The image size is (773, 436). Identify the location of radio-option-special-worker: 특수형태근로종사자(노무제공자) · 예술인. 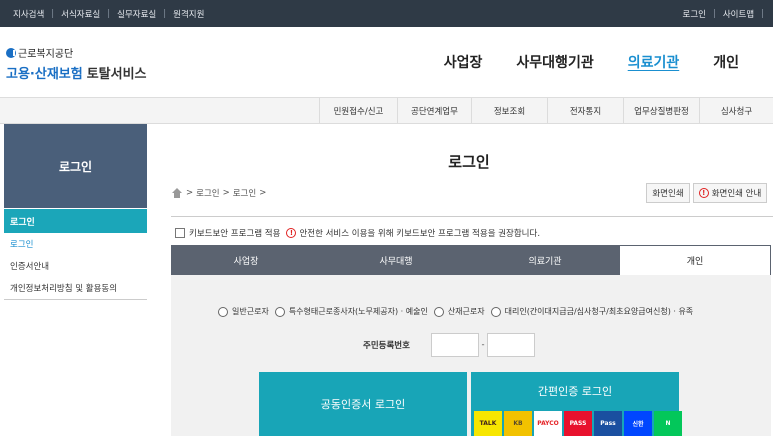
(351, 311).